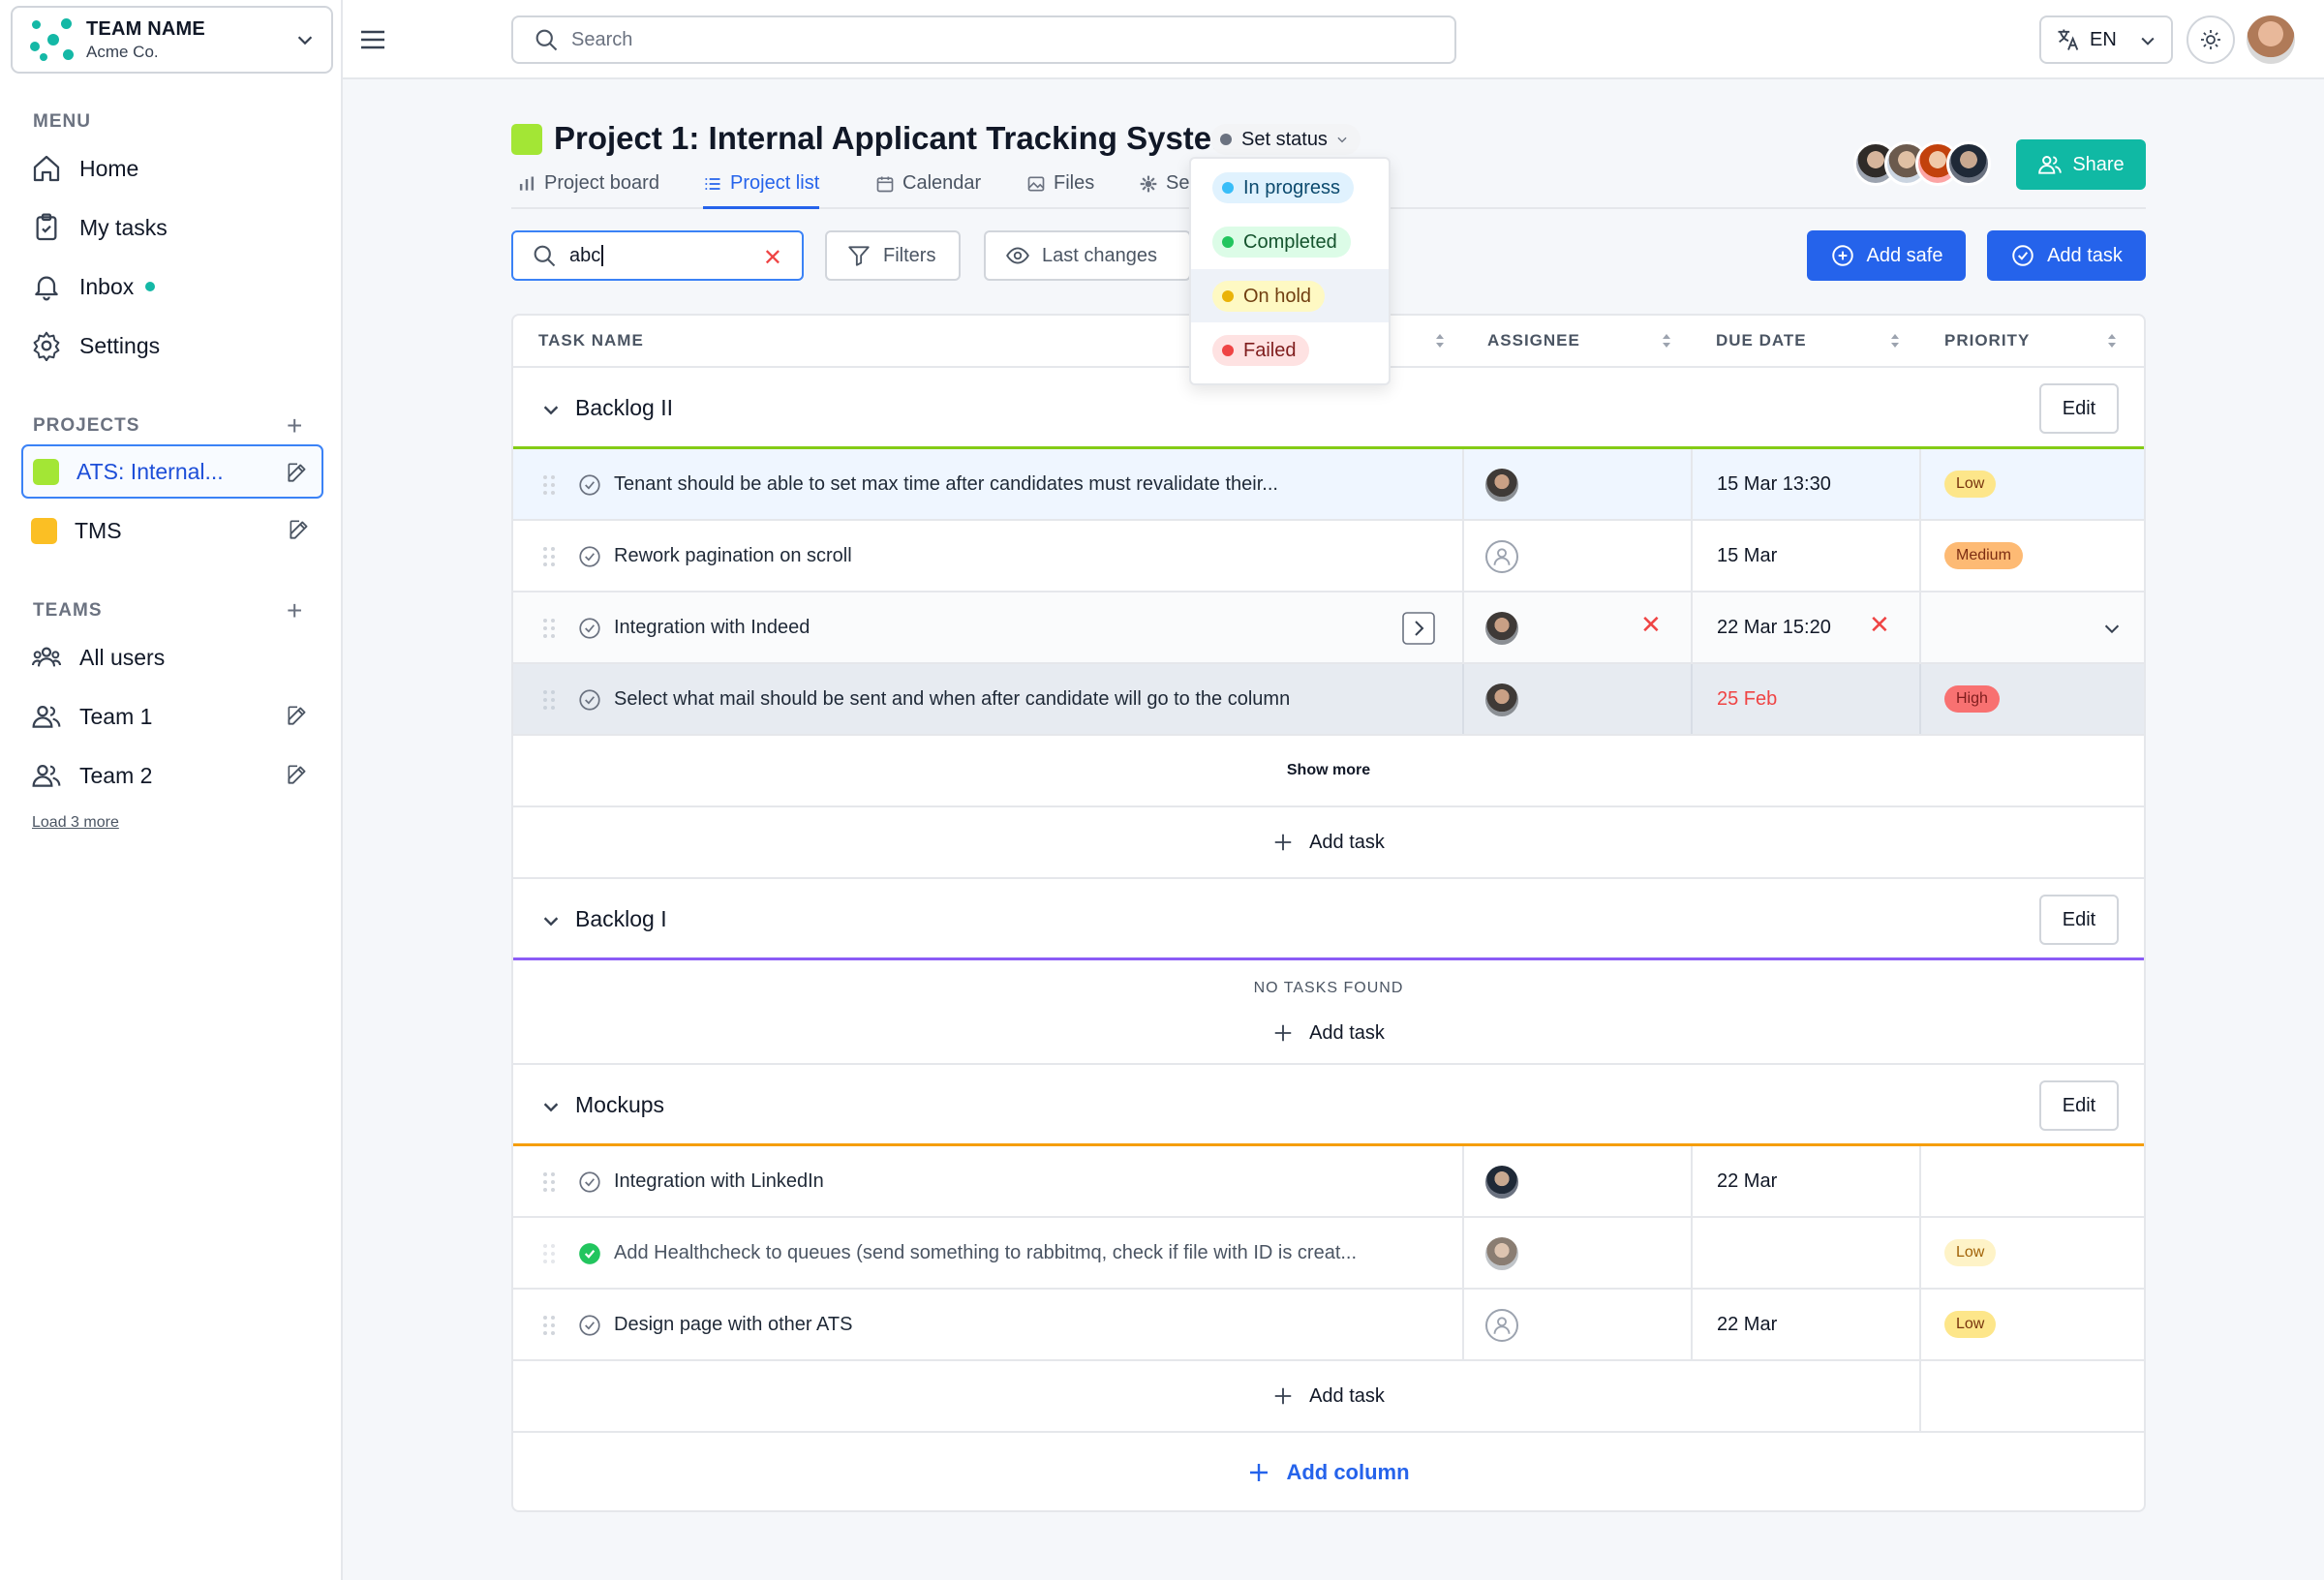  What do you see at coordinates (98, 657) in the screenshot?
I see `sidebar-item-all-users: All users` at bounding box center [98, 657].